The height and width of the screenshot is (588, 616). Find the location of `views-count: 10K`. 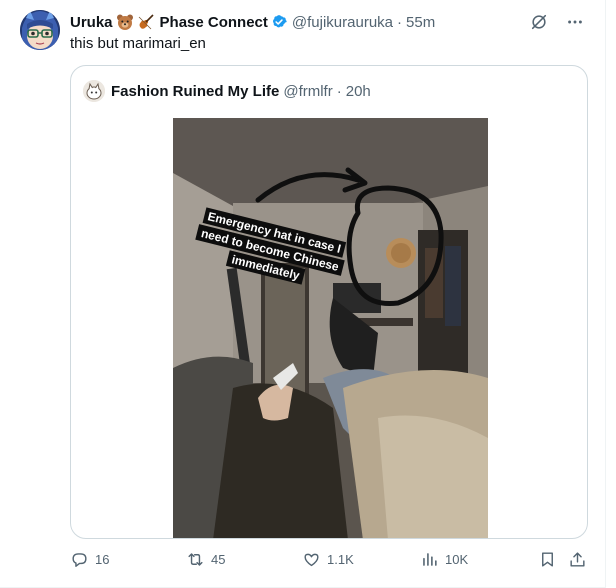

views-count: 10K is located at coordinates (457, 559).